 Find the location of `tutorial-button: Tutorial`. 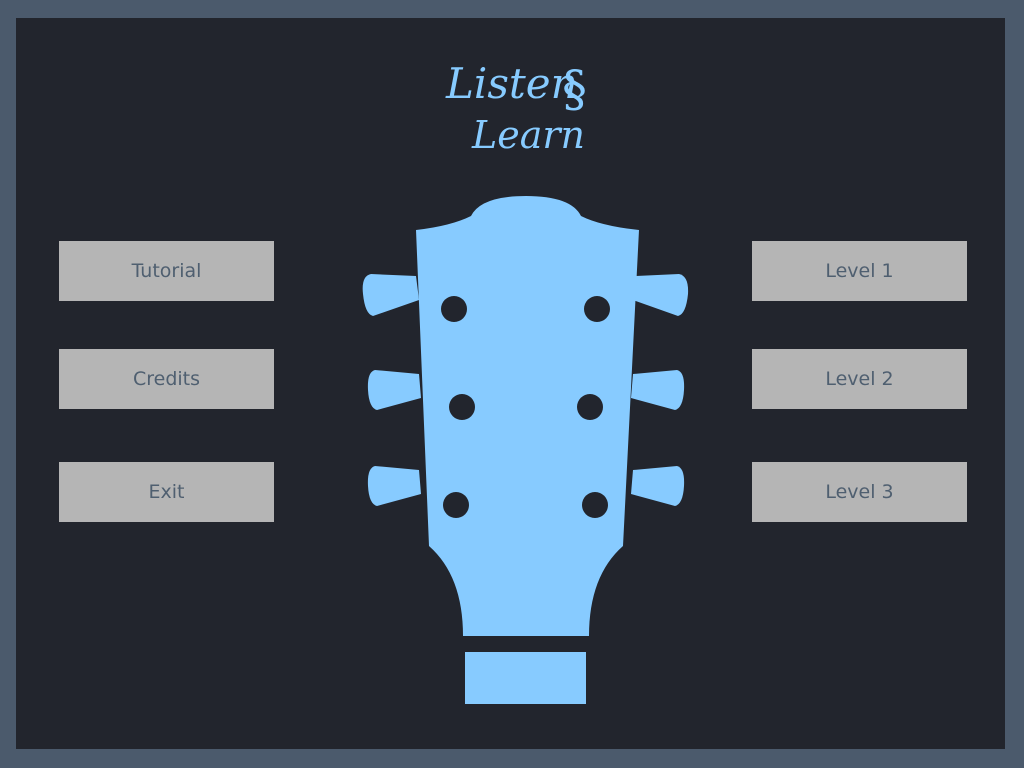

tutorial-button: Tutorial is located at coordinates (166, 271).